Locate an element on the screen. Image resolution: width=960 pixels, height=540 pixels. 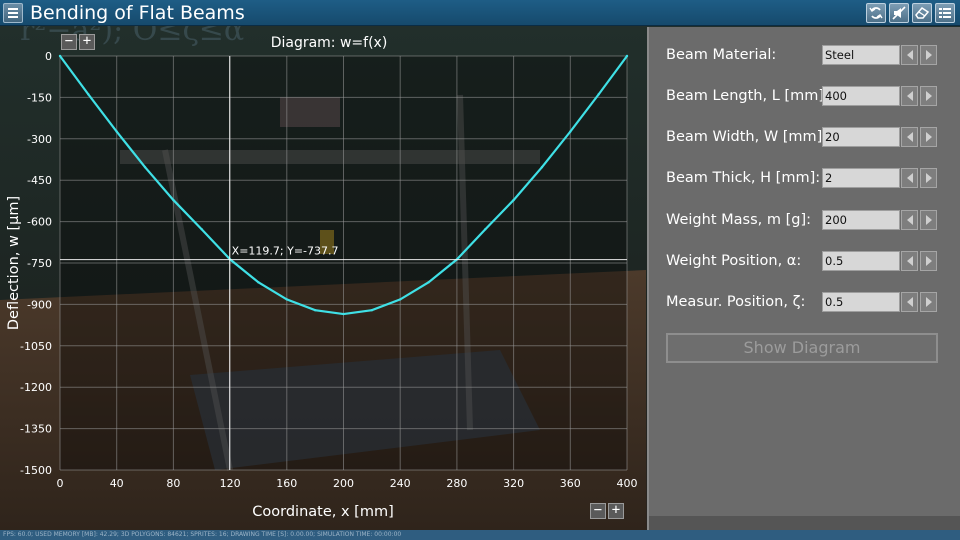
app-title: Bending of Flat Beams is located at coordinates (137, 13).